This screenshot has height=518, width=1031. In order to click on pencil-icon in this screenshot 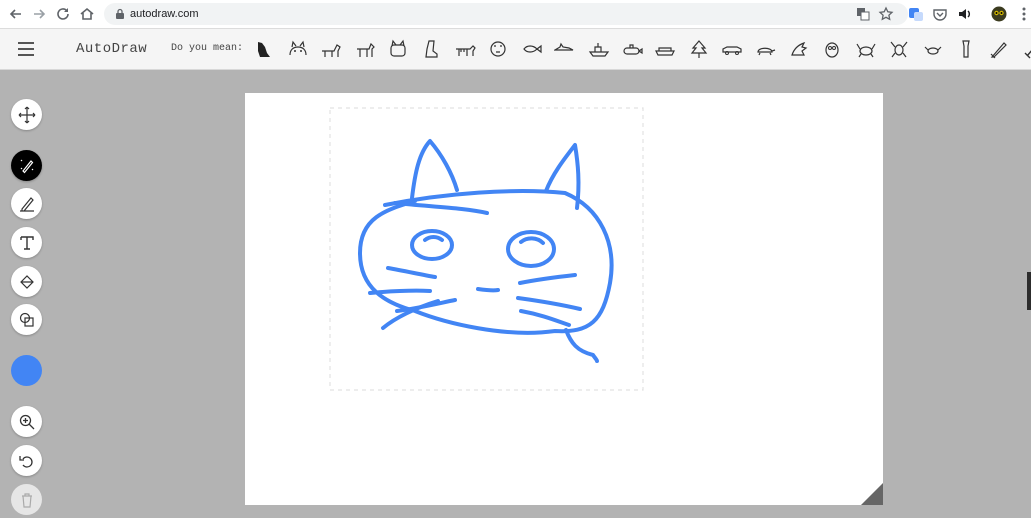, I will do `click(26, 204)`.